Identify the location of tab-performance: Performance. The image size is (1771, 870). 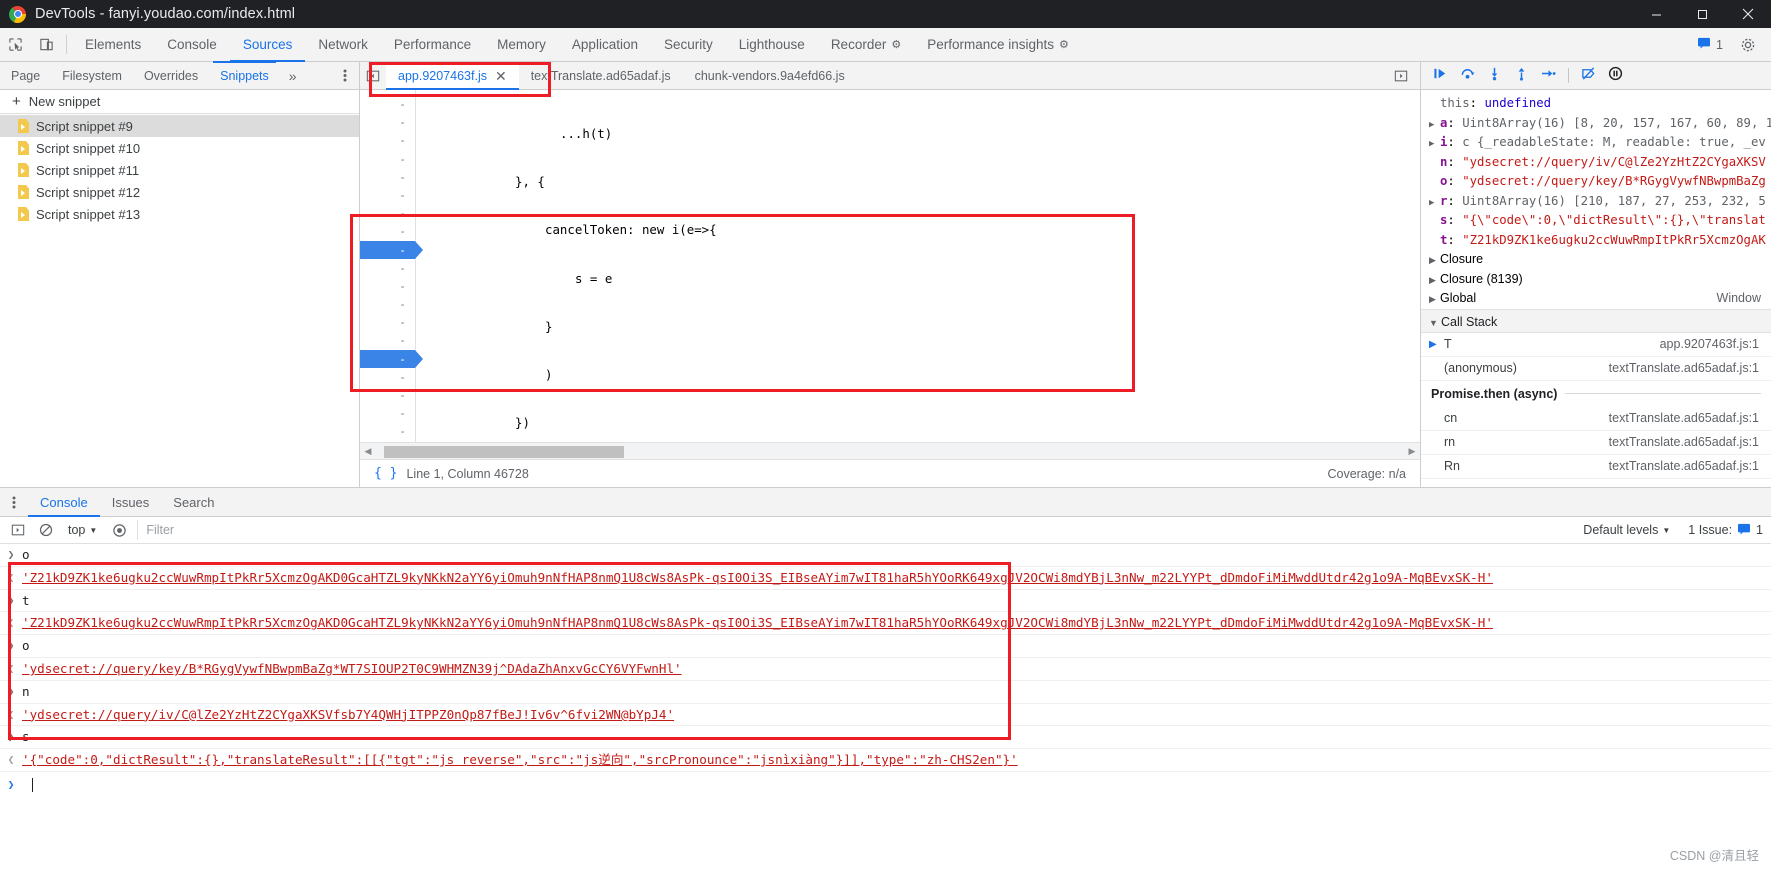
(432, 44).